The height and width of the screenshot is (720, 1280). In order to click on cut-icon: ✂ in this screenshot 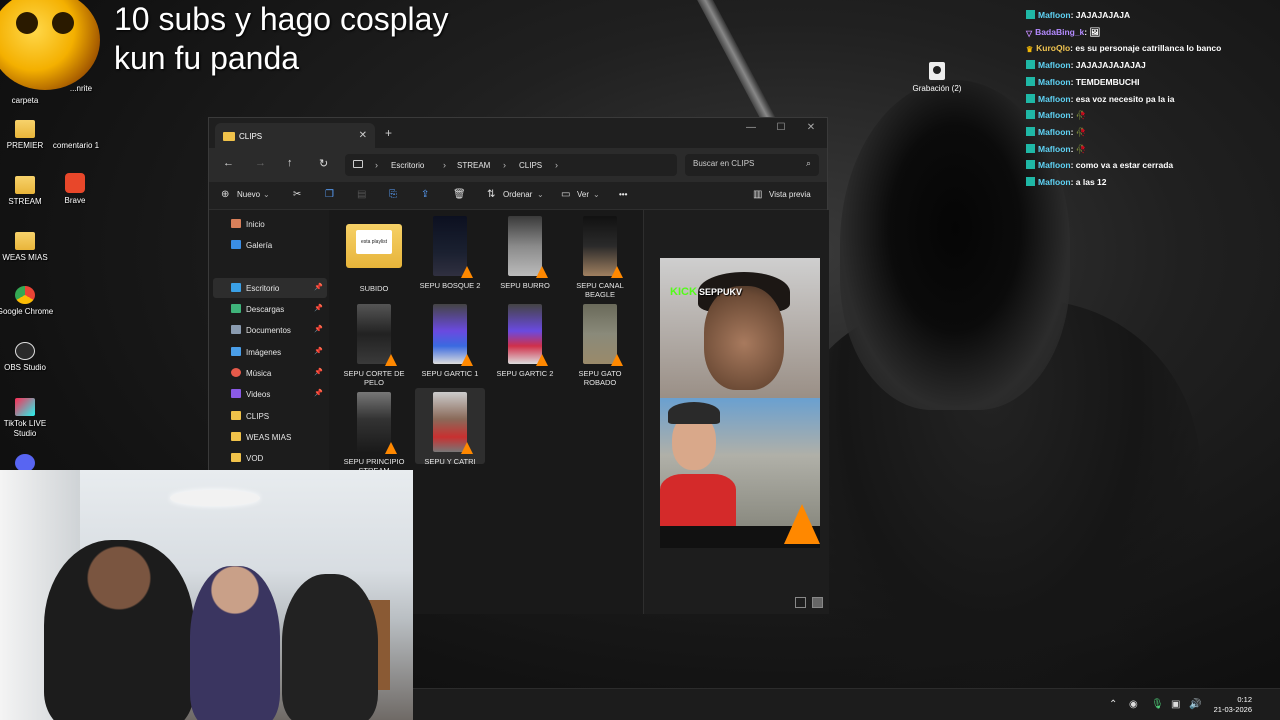, I will do `click(297, 194)`.